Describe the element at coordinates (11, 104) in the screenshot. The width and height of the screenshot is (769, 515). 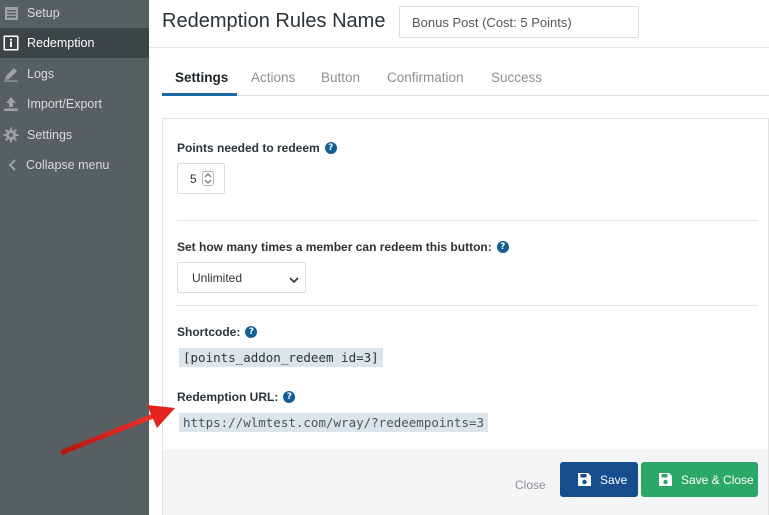
I see `upload-icon` at that location.